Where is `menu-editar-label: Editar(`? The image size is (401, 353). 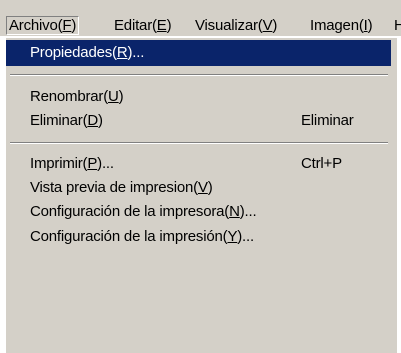
menu-editar-label: Editar( is located at coordinates (135, 25).